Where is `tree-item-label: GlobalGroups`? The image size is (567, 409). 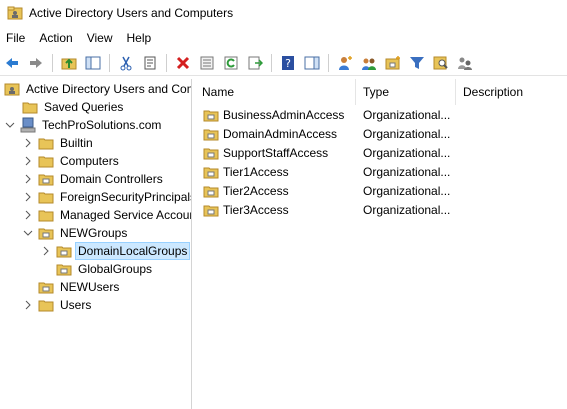 tree-item-label: GlobalGroups is located at coordinates (115, 269).